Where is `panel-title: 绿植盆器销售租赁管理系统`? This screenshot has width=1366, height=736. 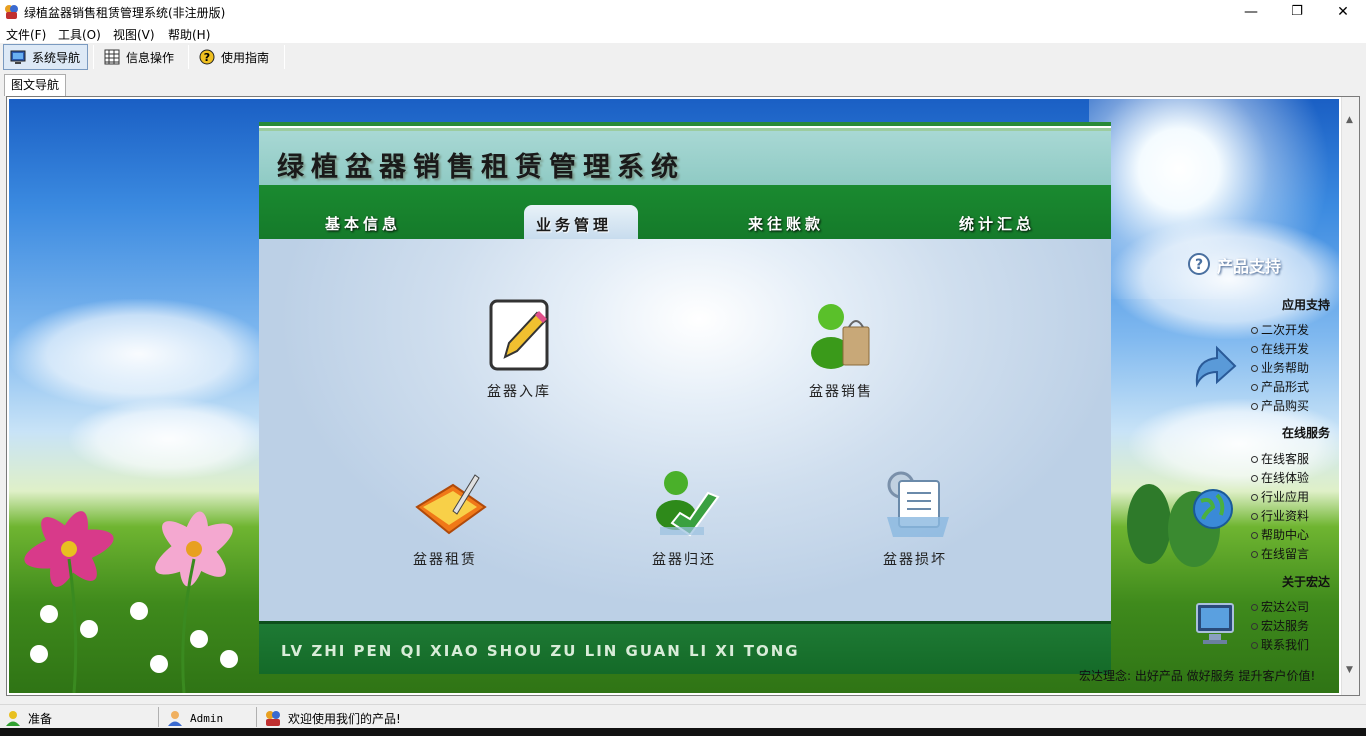 panel-title: 绿植盆器销售租赁管理系统 is located at coordinates (481, 167).